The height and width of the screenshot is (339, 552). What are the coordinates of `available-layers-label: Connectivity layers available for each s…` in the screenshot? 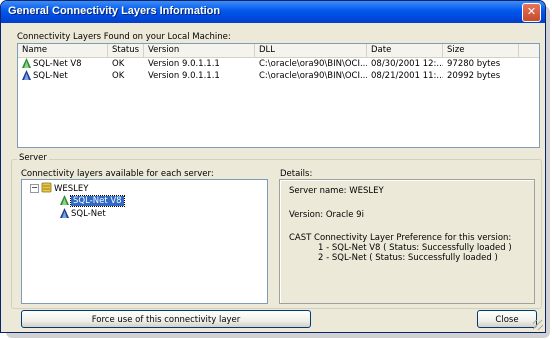 It's located at (117, 174).